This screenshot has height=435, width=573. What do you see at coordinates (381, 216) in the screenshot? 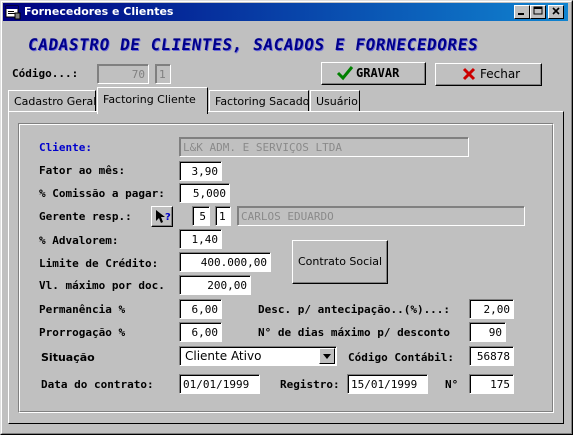
I see `gerente-name-field: CARLOS EDUARDO` at bounding box center [381, 216].